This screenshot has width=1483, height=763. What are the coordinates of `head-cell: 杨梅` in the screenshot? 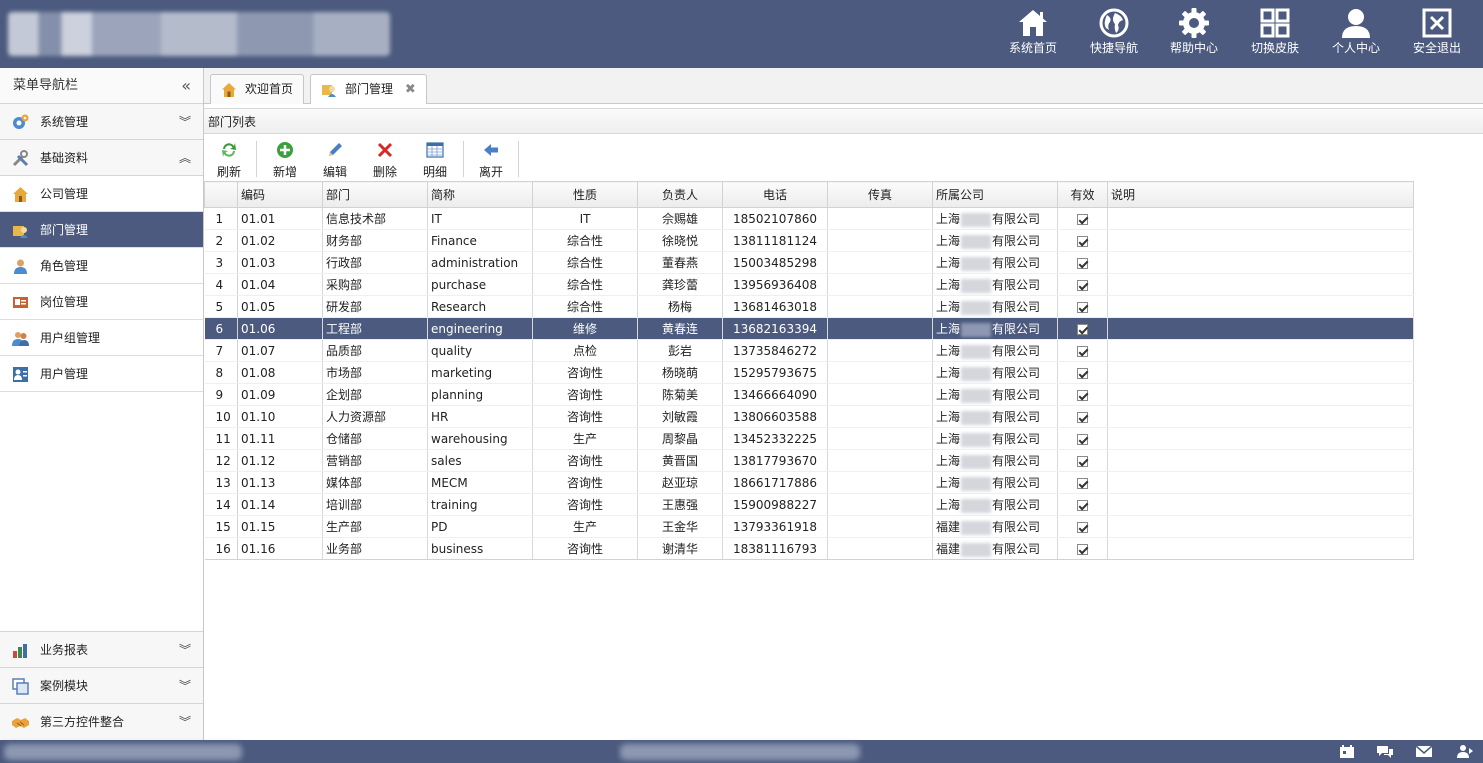 It's located at (680, 306).